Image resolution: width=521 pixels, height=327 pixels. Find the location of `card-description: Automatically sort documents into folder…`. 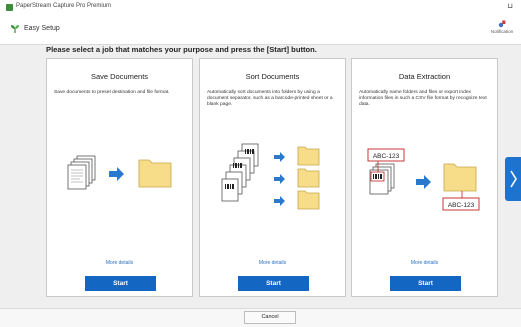

card-description: Automatically sort documents into folder… is located at coordinates (270, 99).